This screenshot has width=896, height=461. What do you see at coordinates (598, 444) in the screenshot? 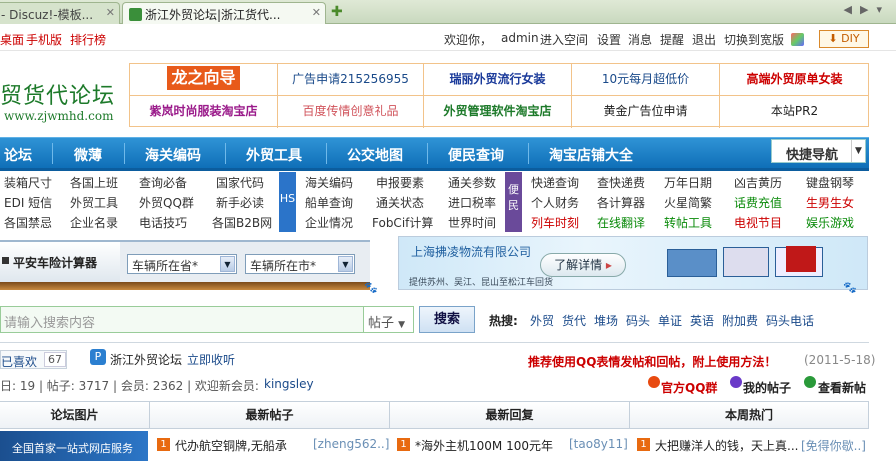
I see `reply-author: [tao8y11]` at bounding box center [598, 444].